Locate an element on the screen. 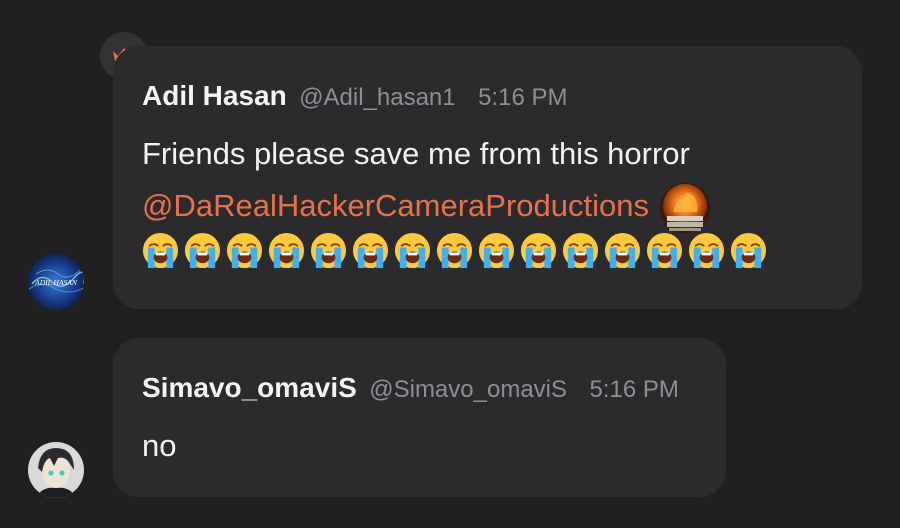 This screenshot has height=528, width=900. message-text: Friends please save me from this horror is located at coordinates (416, 153).